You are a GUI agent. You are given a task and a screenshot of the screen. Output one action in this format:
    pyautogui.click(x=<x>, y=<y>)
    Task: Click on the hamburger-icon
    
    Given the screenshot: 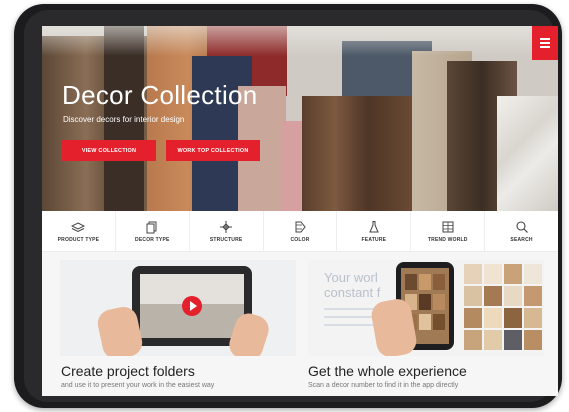 What is the action you would take?
    pyautogui.click(x=545, y=43)
    